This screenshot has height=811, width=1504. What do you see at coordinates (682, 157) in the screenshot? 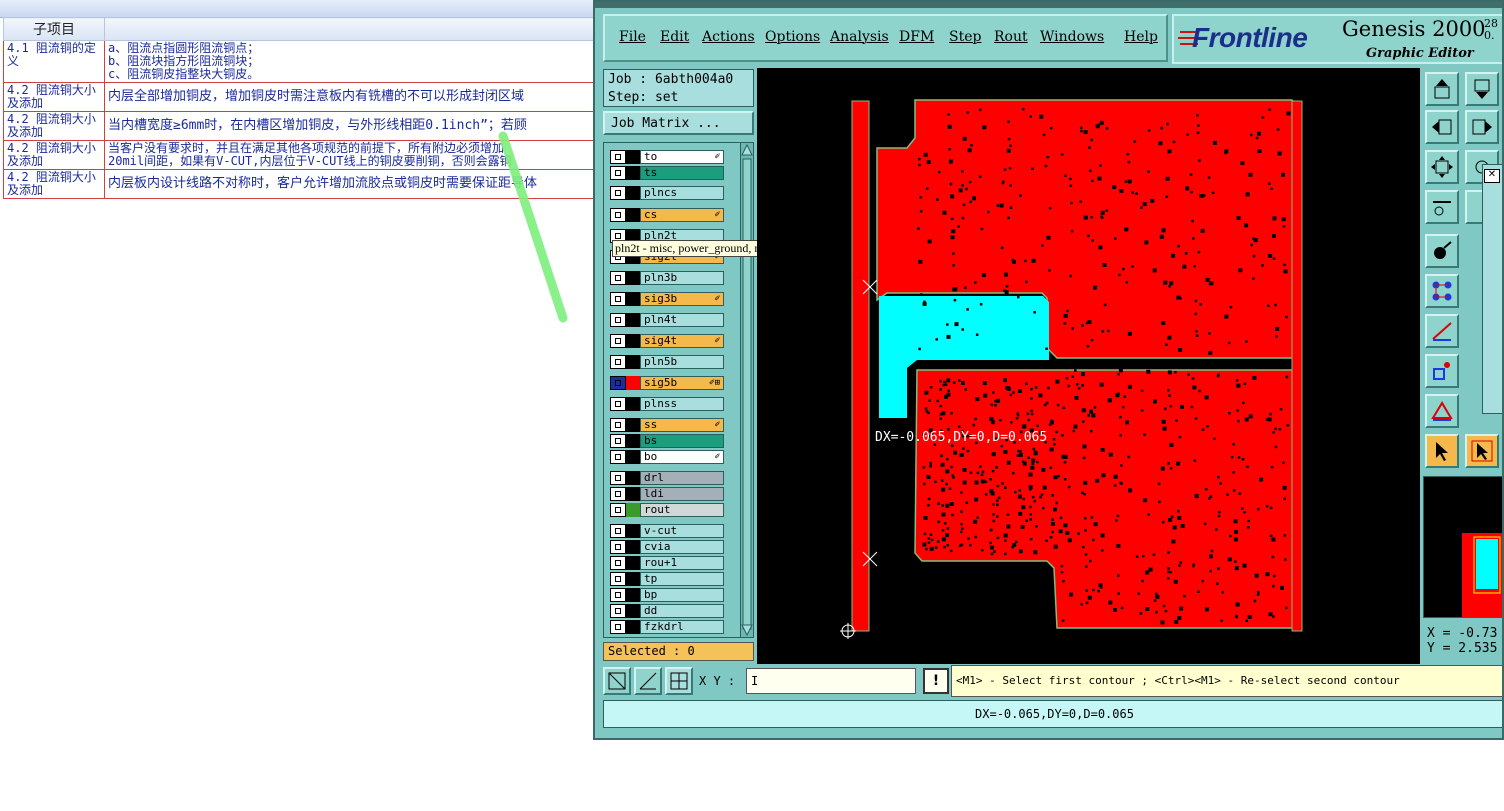
I see `layer-name: to ✐` at bounding box center [682, 157].